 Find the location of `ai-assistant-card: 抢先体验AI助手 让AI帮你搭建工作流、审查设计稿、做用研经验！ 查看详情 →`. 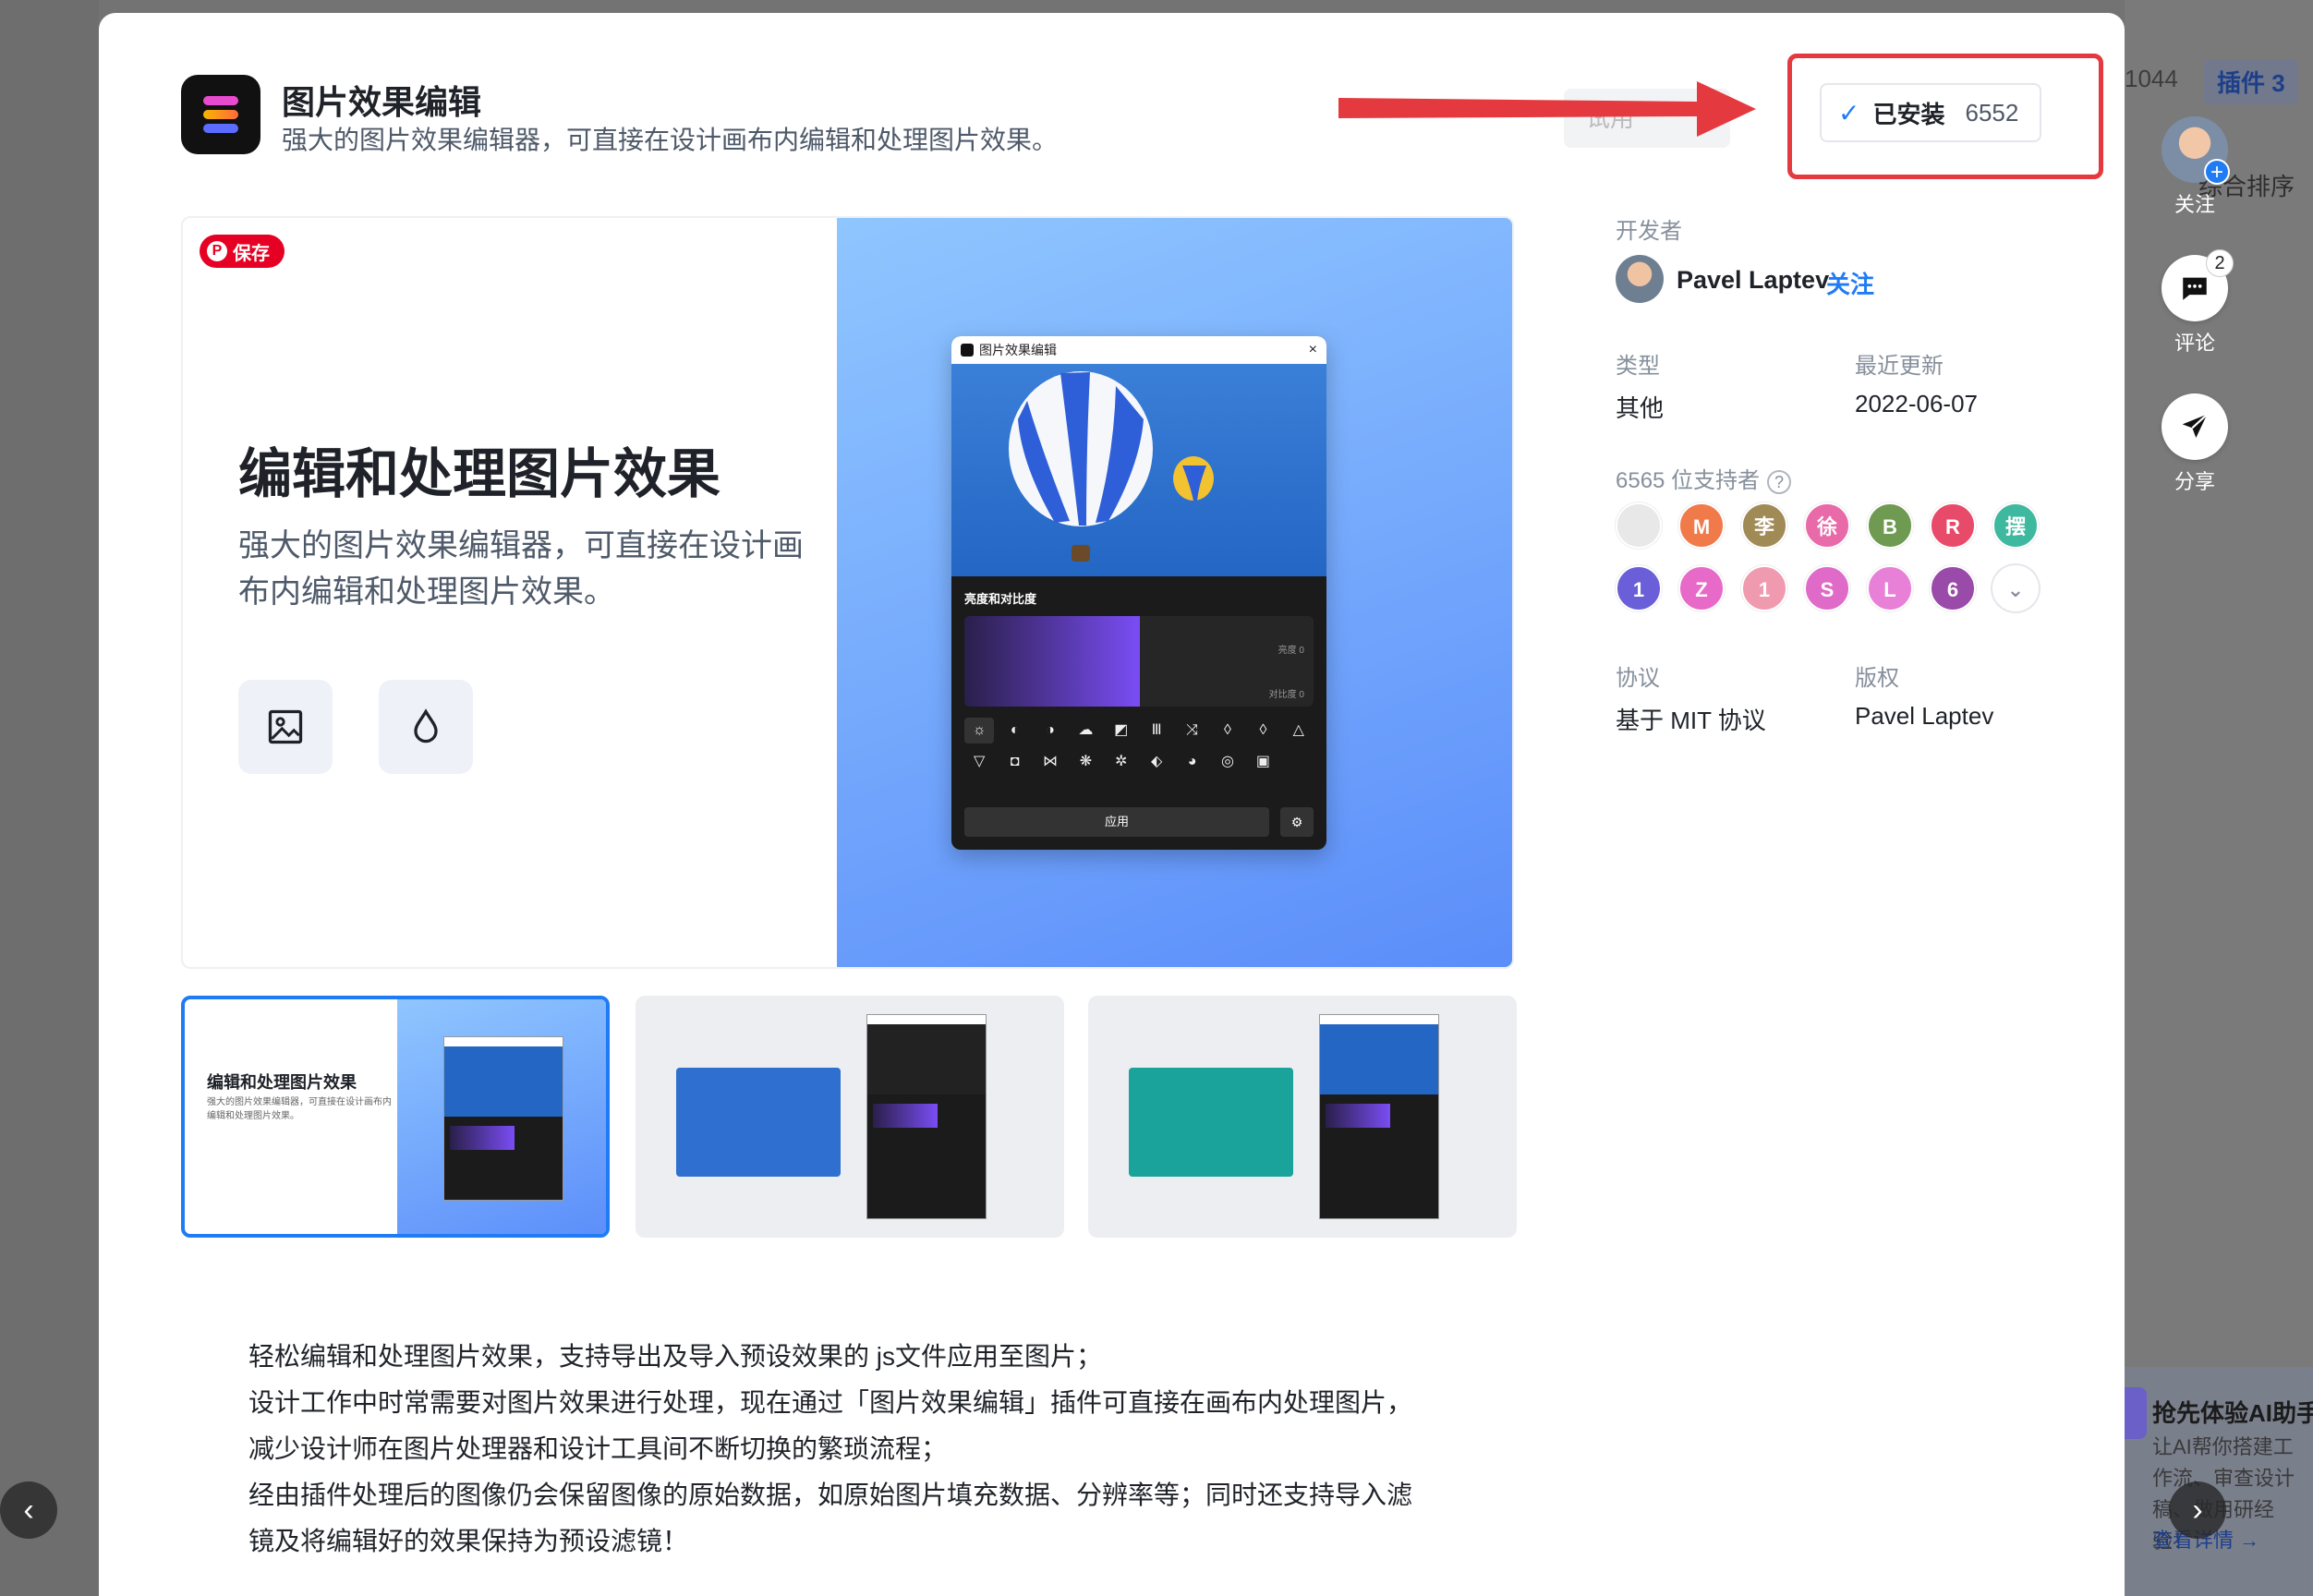

ai-assistant-card: 抢先体验AI助手 让AI帮你搭建工作流、审查设计稿、做用研经验！ 查看详情 → is located at coordinates (2219, 1481).